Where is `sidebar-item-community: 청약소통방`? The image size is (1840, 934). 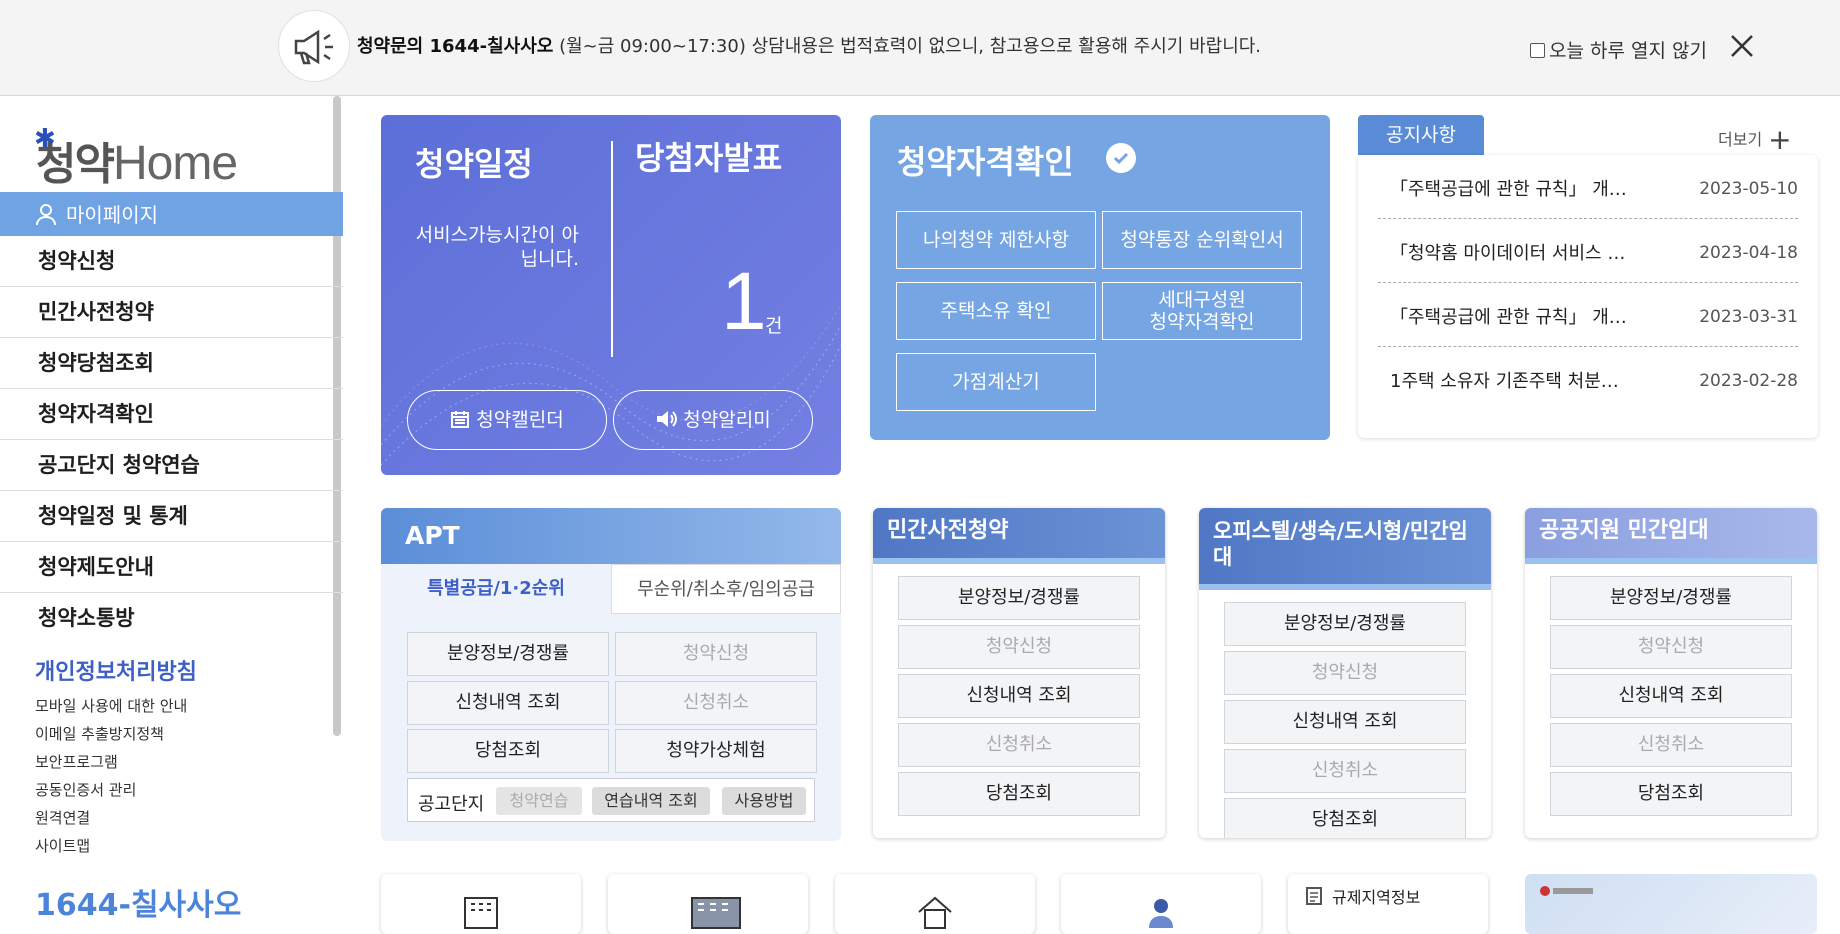 sidebar-item-community: 청약소통방 is located at coordinates (171, 618).